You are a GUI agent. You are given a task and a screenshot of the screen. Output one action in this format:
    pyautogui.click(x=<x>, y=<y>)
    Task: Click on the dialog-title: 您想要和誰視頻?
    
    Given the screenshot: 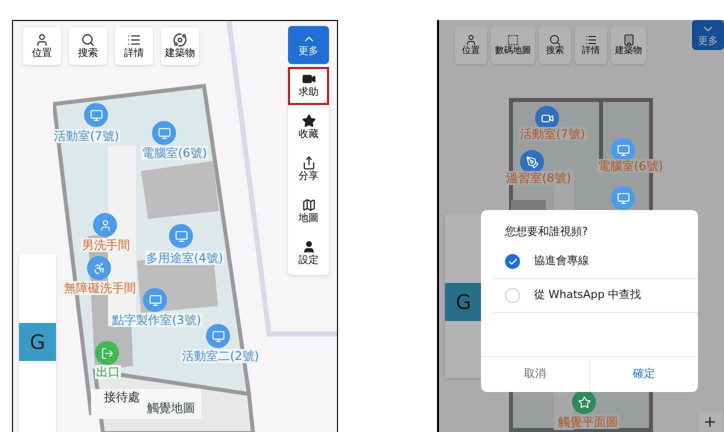 What is the action you would take?
    pyautogui.click(x=547, y=232)
    